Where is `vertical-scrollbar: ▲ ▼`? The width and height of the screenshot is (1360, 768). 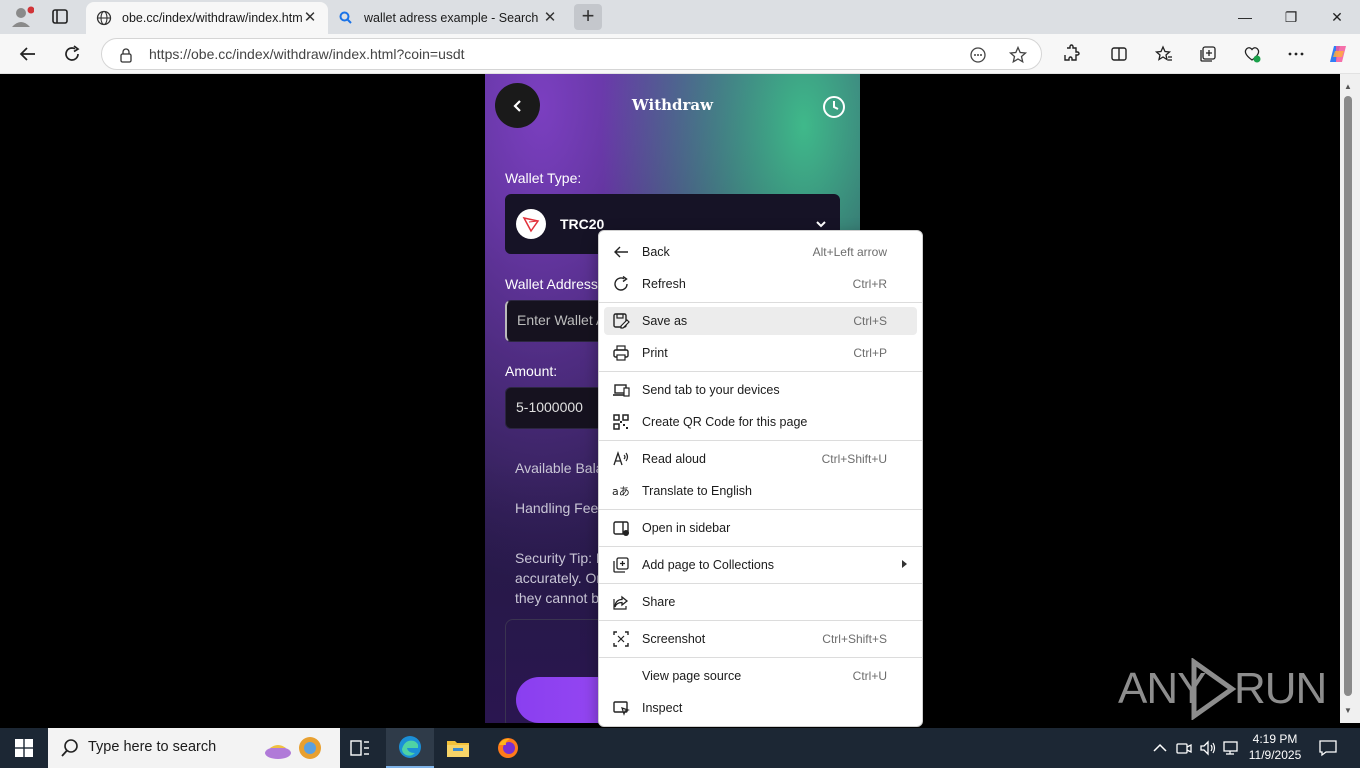 vertical-scrollbar: ▲ ▼ is located at coordinates (1350, 398).